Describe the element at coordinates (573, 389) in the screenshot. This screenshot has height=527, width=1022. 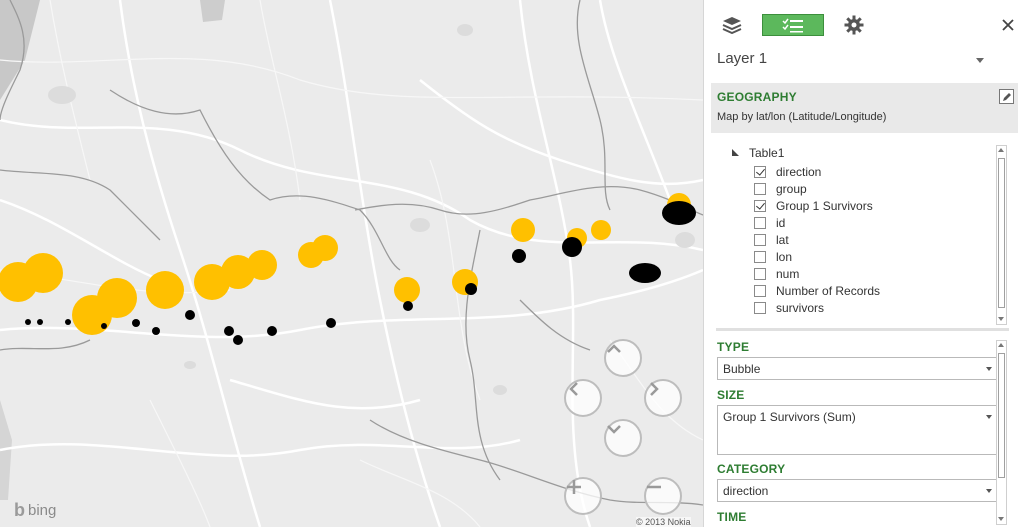
I see `pan-left-icon` at that location.